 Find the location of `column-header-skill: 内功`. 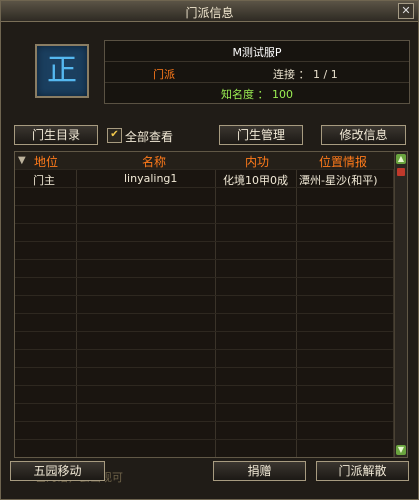

column-header-skill: 内功 is located at coordinates (257, 161).